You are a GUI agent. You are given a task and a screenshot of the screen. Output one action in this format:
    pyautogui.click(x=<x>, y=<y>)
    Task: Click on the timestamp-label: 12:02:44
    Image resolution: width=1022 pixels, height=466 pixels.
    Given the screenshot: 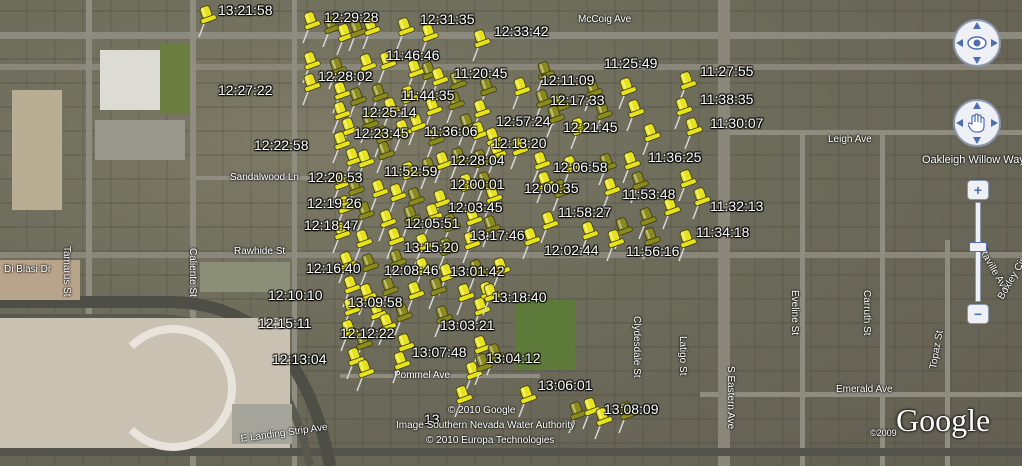 What is the action you would take?
    pyautogui.click(x=571, y=250)
    